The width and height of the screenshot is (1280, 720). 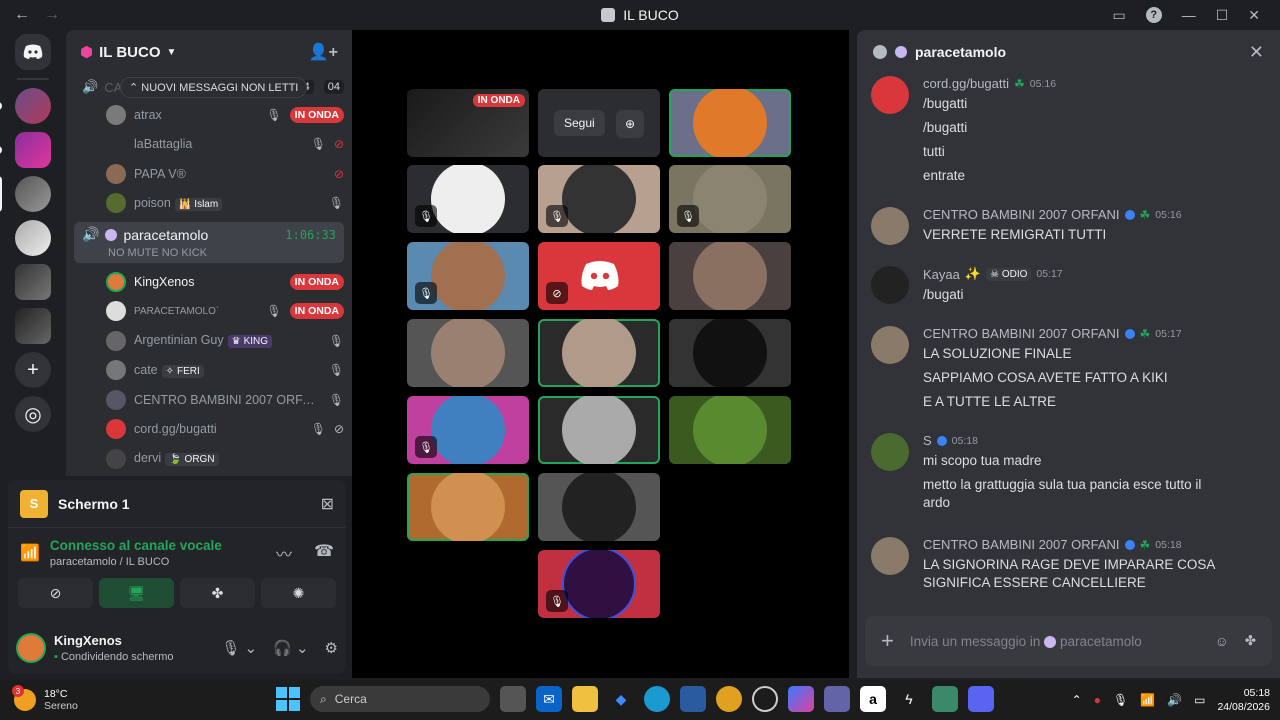 What do you see at coordinates (873, 699) in the screenshot?
I see `amazon-icon: a` at bounding box center [873, 699].